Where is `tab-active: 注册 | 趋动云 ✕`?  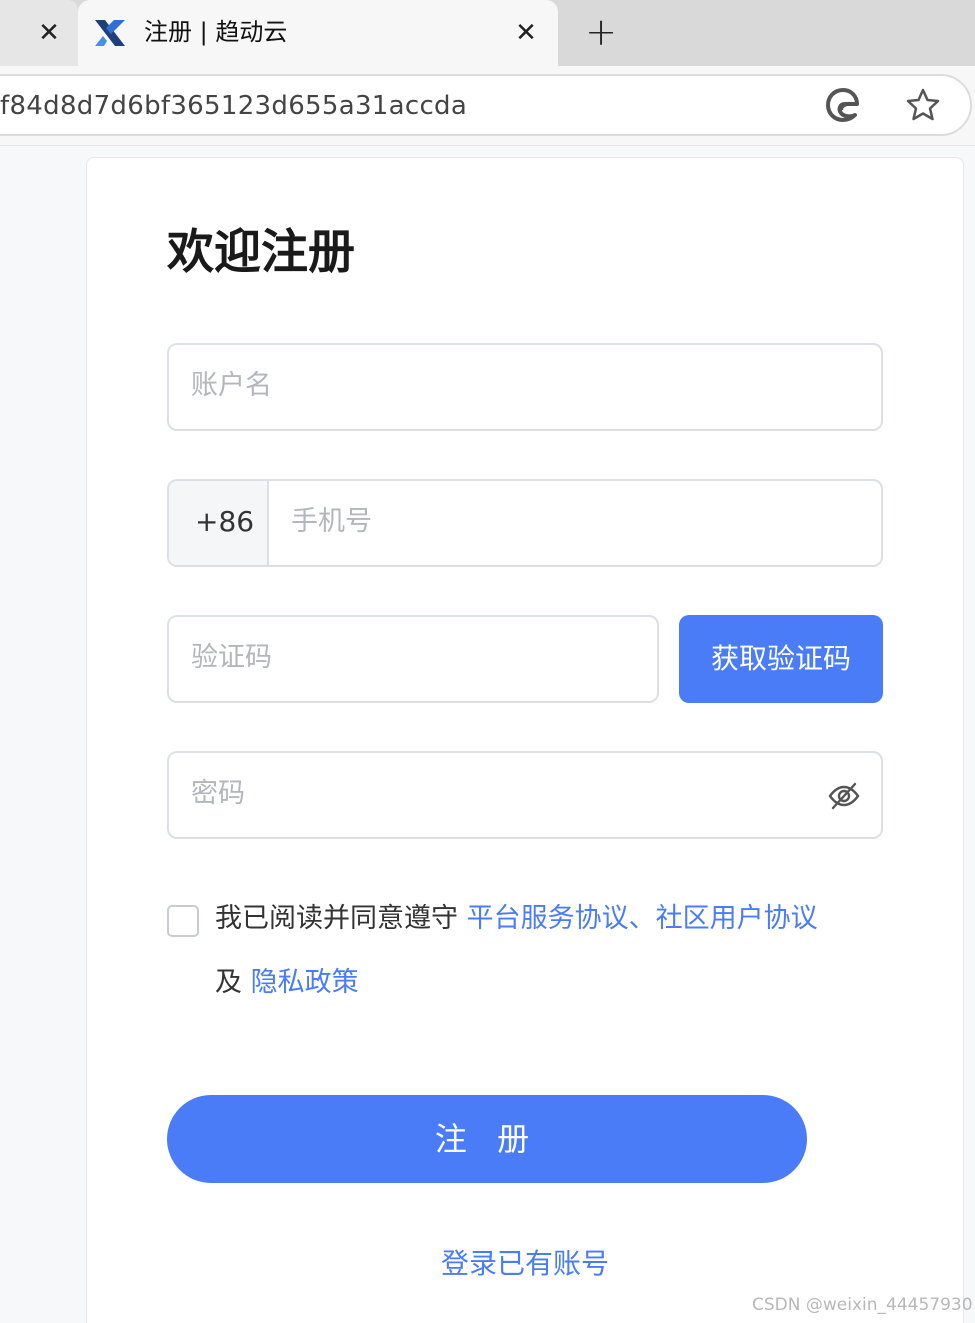 tab-active: 注册 | 趋动云 ✕ is located at coordinates (318, 33).